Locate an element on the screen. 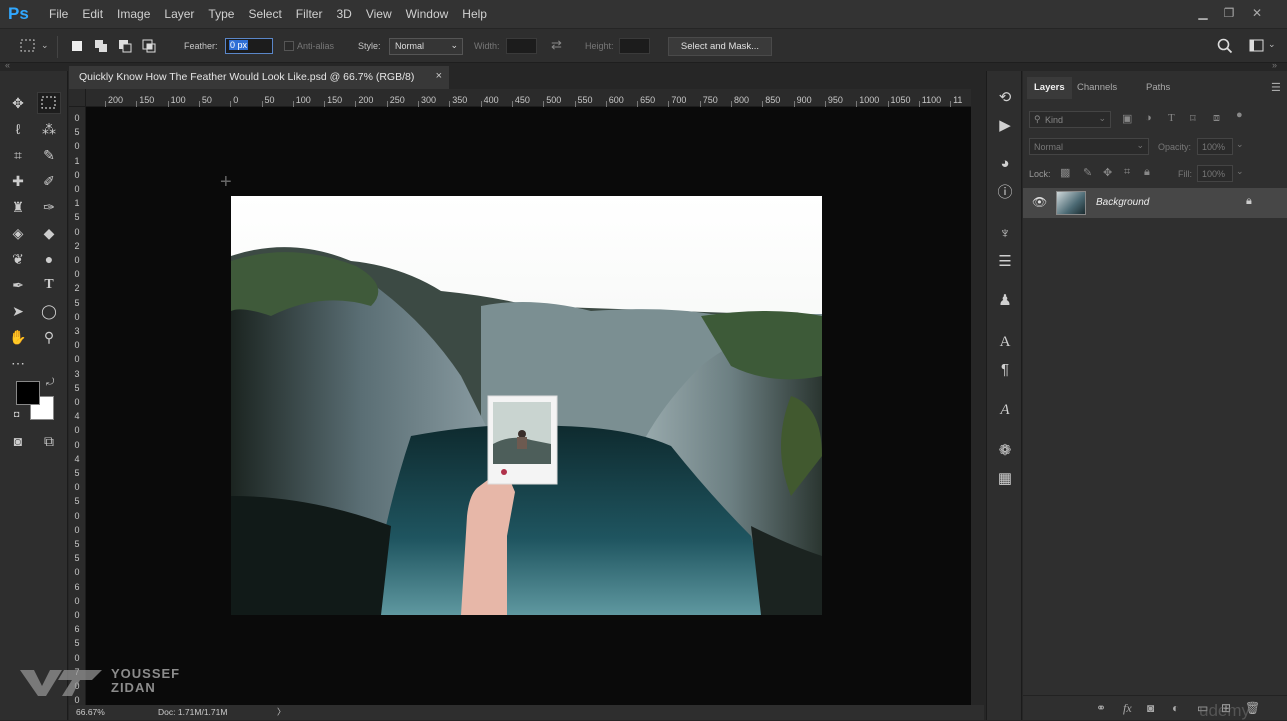 Image resolution: width=1287 pixels, height=721 pixels. menu-window: Window is located at coordinates (427, 14).